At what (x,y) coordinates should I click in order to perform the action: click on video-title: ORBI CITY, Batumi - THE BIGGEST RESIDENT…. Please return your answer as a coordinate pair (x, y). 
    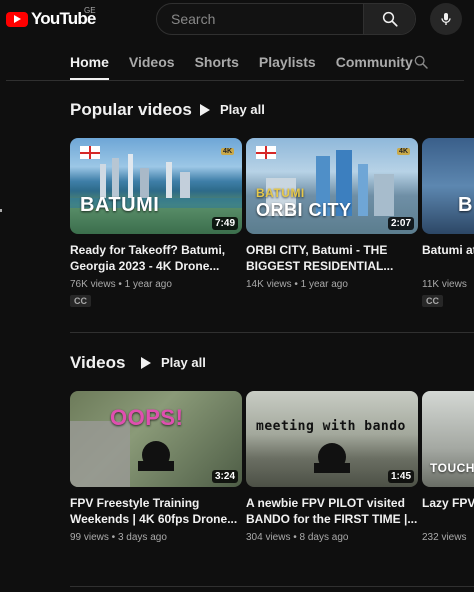
    Looking at the image, I should click on (332, 258).